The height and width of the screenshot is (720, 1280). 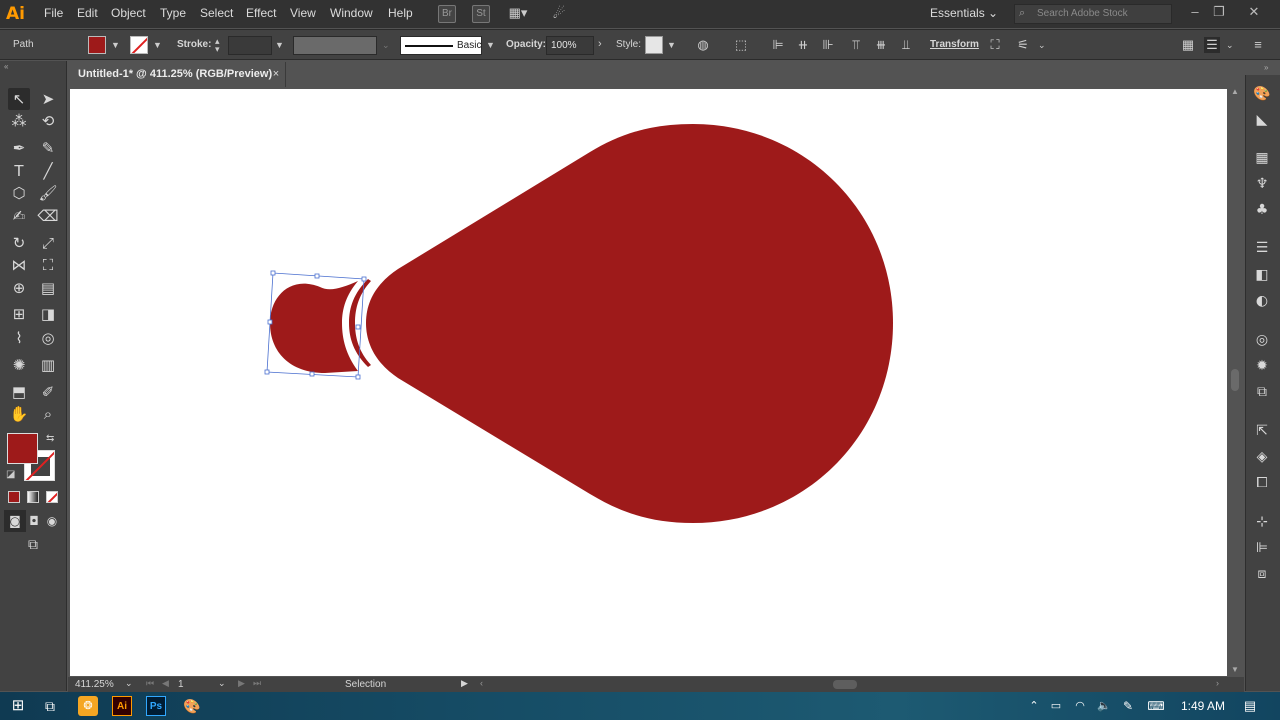 I want to click on gpu-performance-icon: ☄, so click(x=559, y=14).